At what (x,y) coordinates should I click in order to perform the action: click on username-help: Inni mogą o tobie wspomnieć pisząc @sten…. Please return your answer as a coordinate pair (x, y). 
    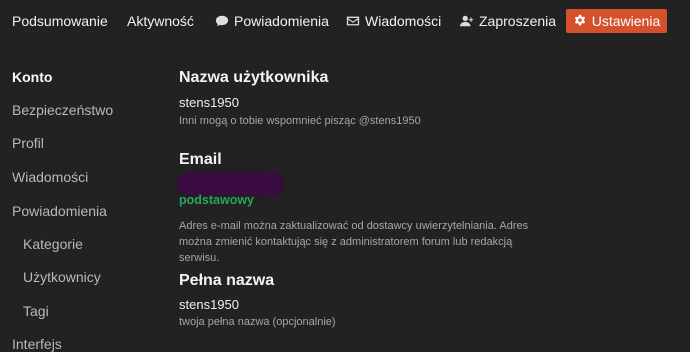
    Looking at the image, I should click on (300, 121).